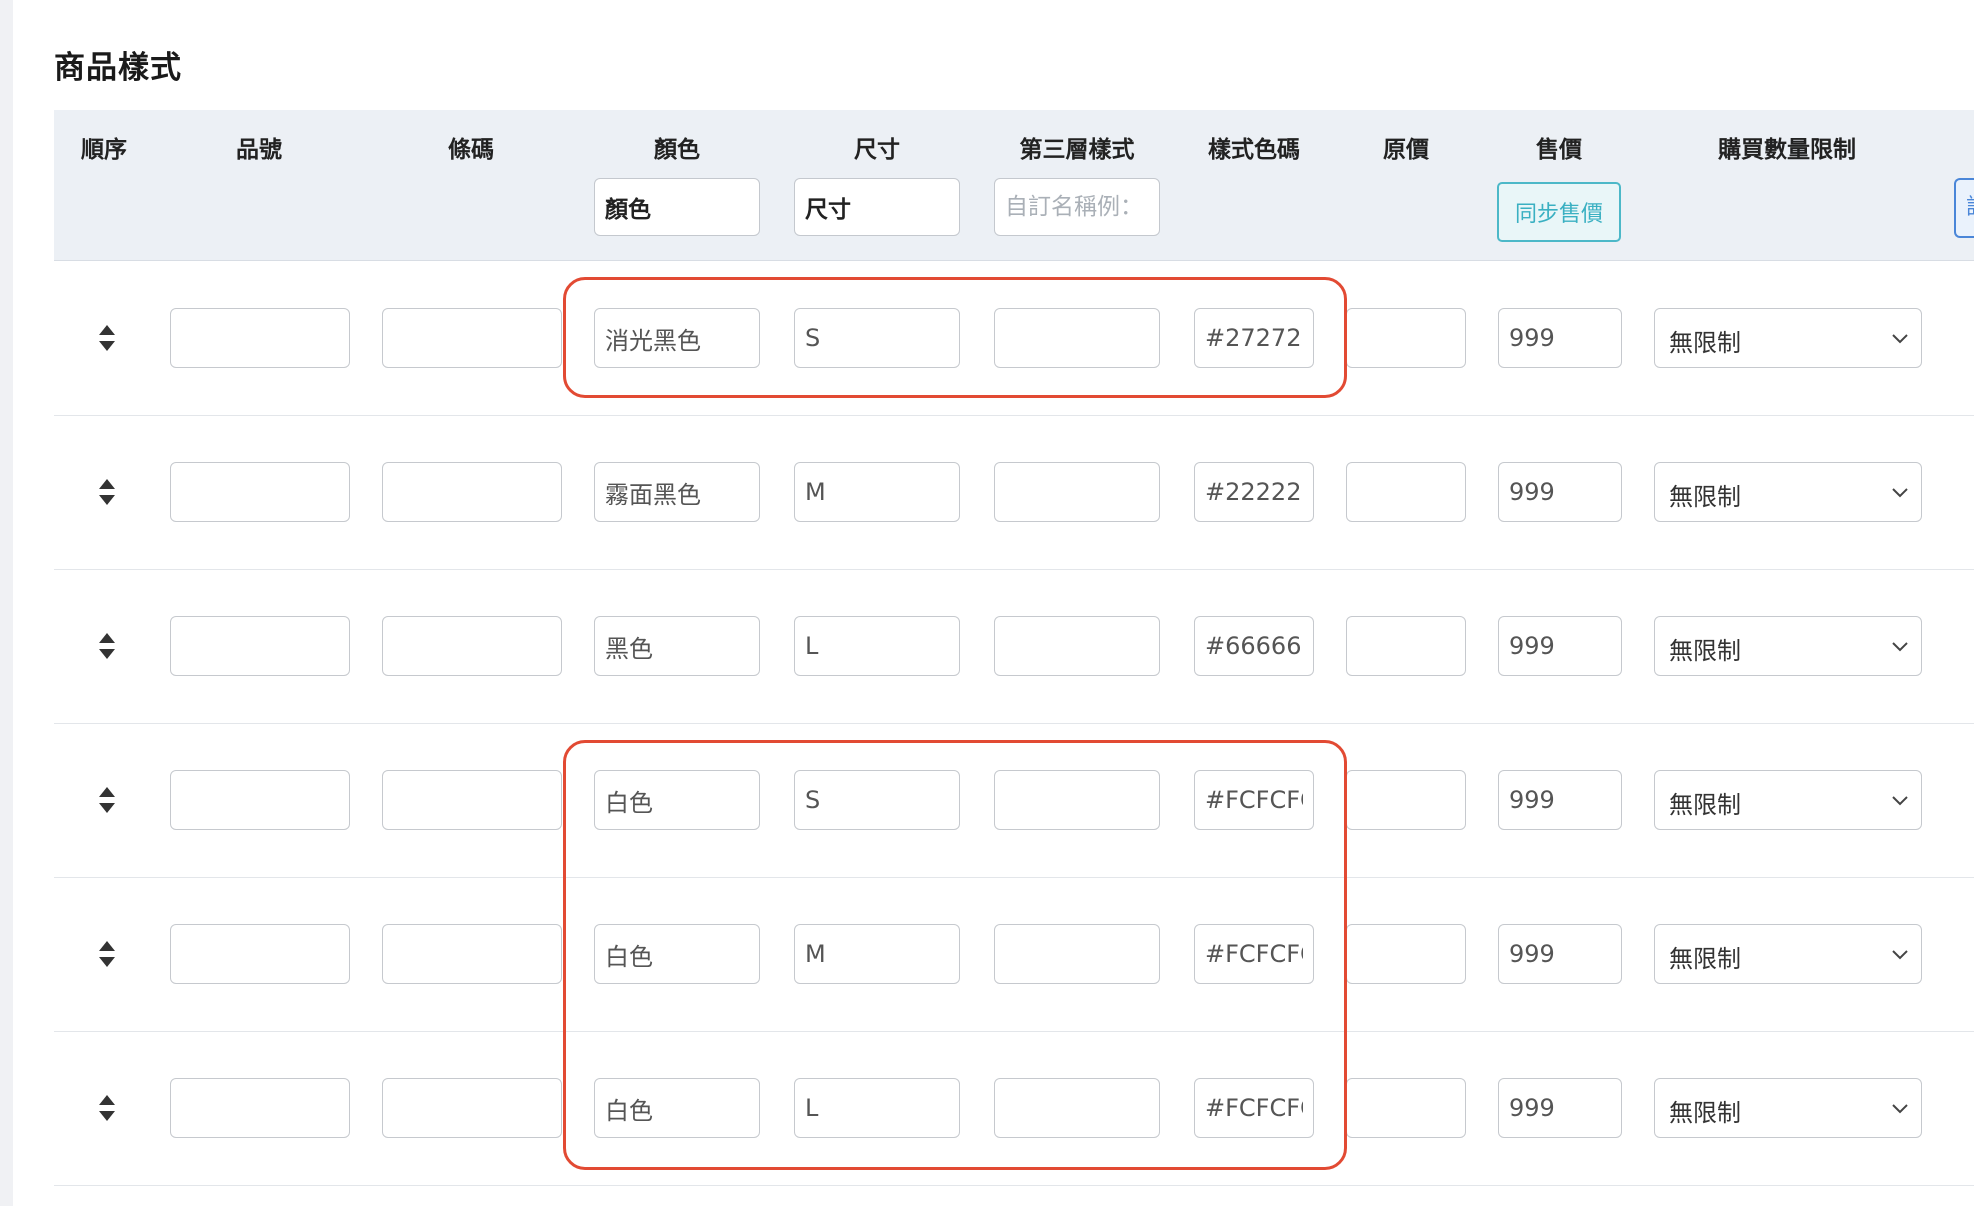 The width and height of the screenshot is (1974, 1206). What do you see at coordinates (1559, 150) in the screenshot?
I see `col-header-sale-price: 售價` at bounding box center [1559, 150].